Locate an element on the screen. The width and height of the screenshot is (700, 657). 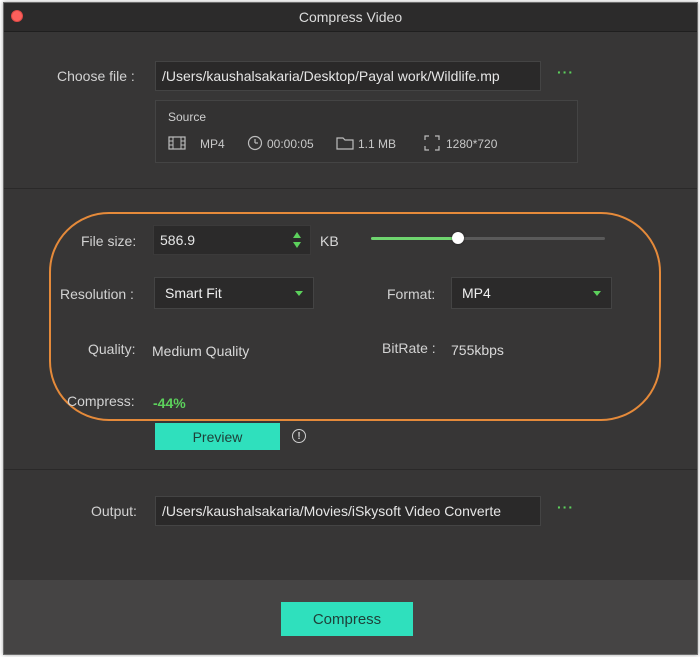
file-size-input: 586.9 is located at coordinates (232, 240).